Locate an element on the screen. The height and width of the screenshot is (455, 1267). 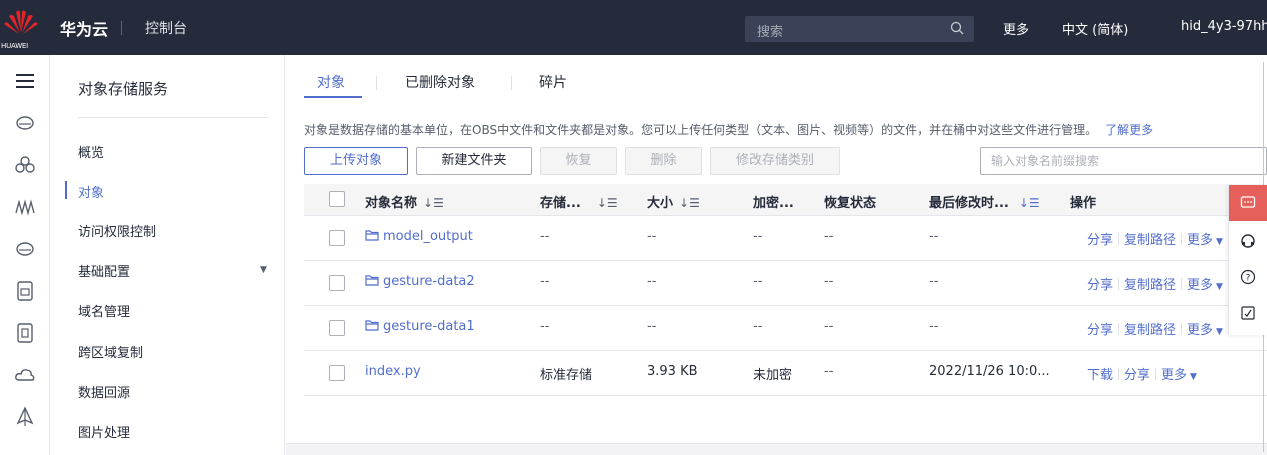
sidebar-item-overview: 概览 is located at coordinates (91, 151).